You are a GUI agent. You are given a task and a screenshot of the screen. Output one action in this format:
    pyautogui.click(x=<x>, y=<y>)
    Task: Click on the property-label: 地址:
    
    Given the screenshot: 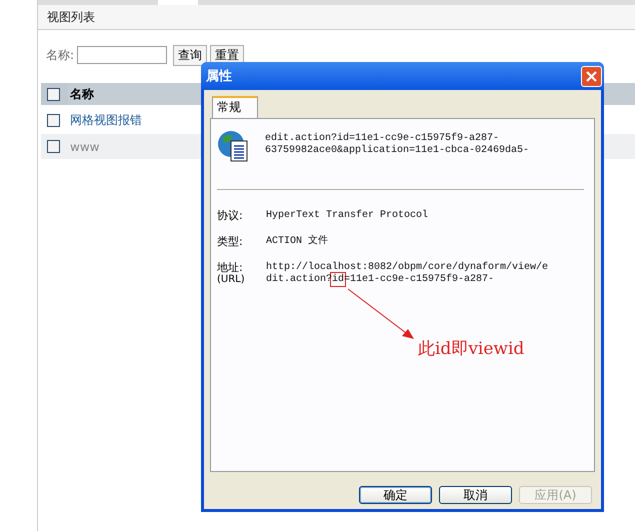 What is the action you would take?
    pyautogui.click(x=230, y=268)
    